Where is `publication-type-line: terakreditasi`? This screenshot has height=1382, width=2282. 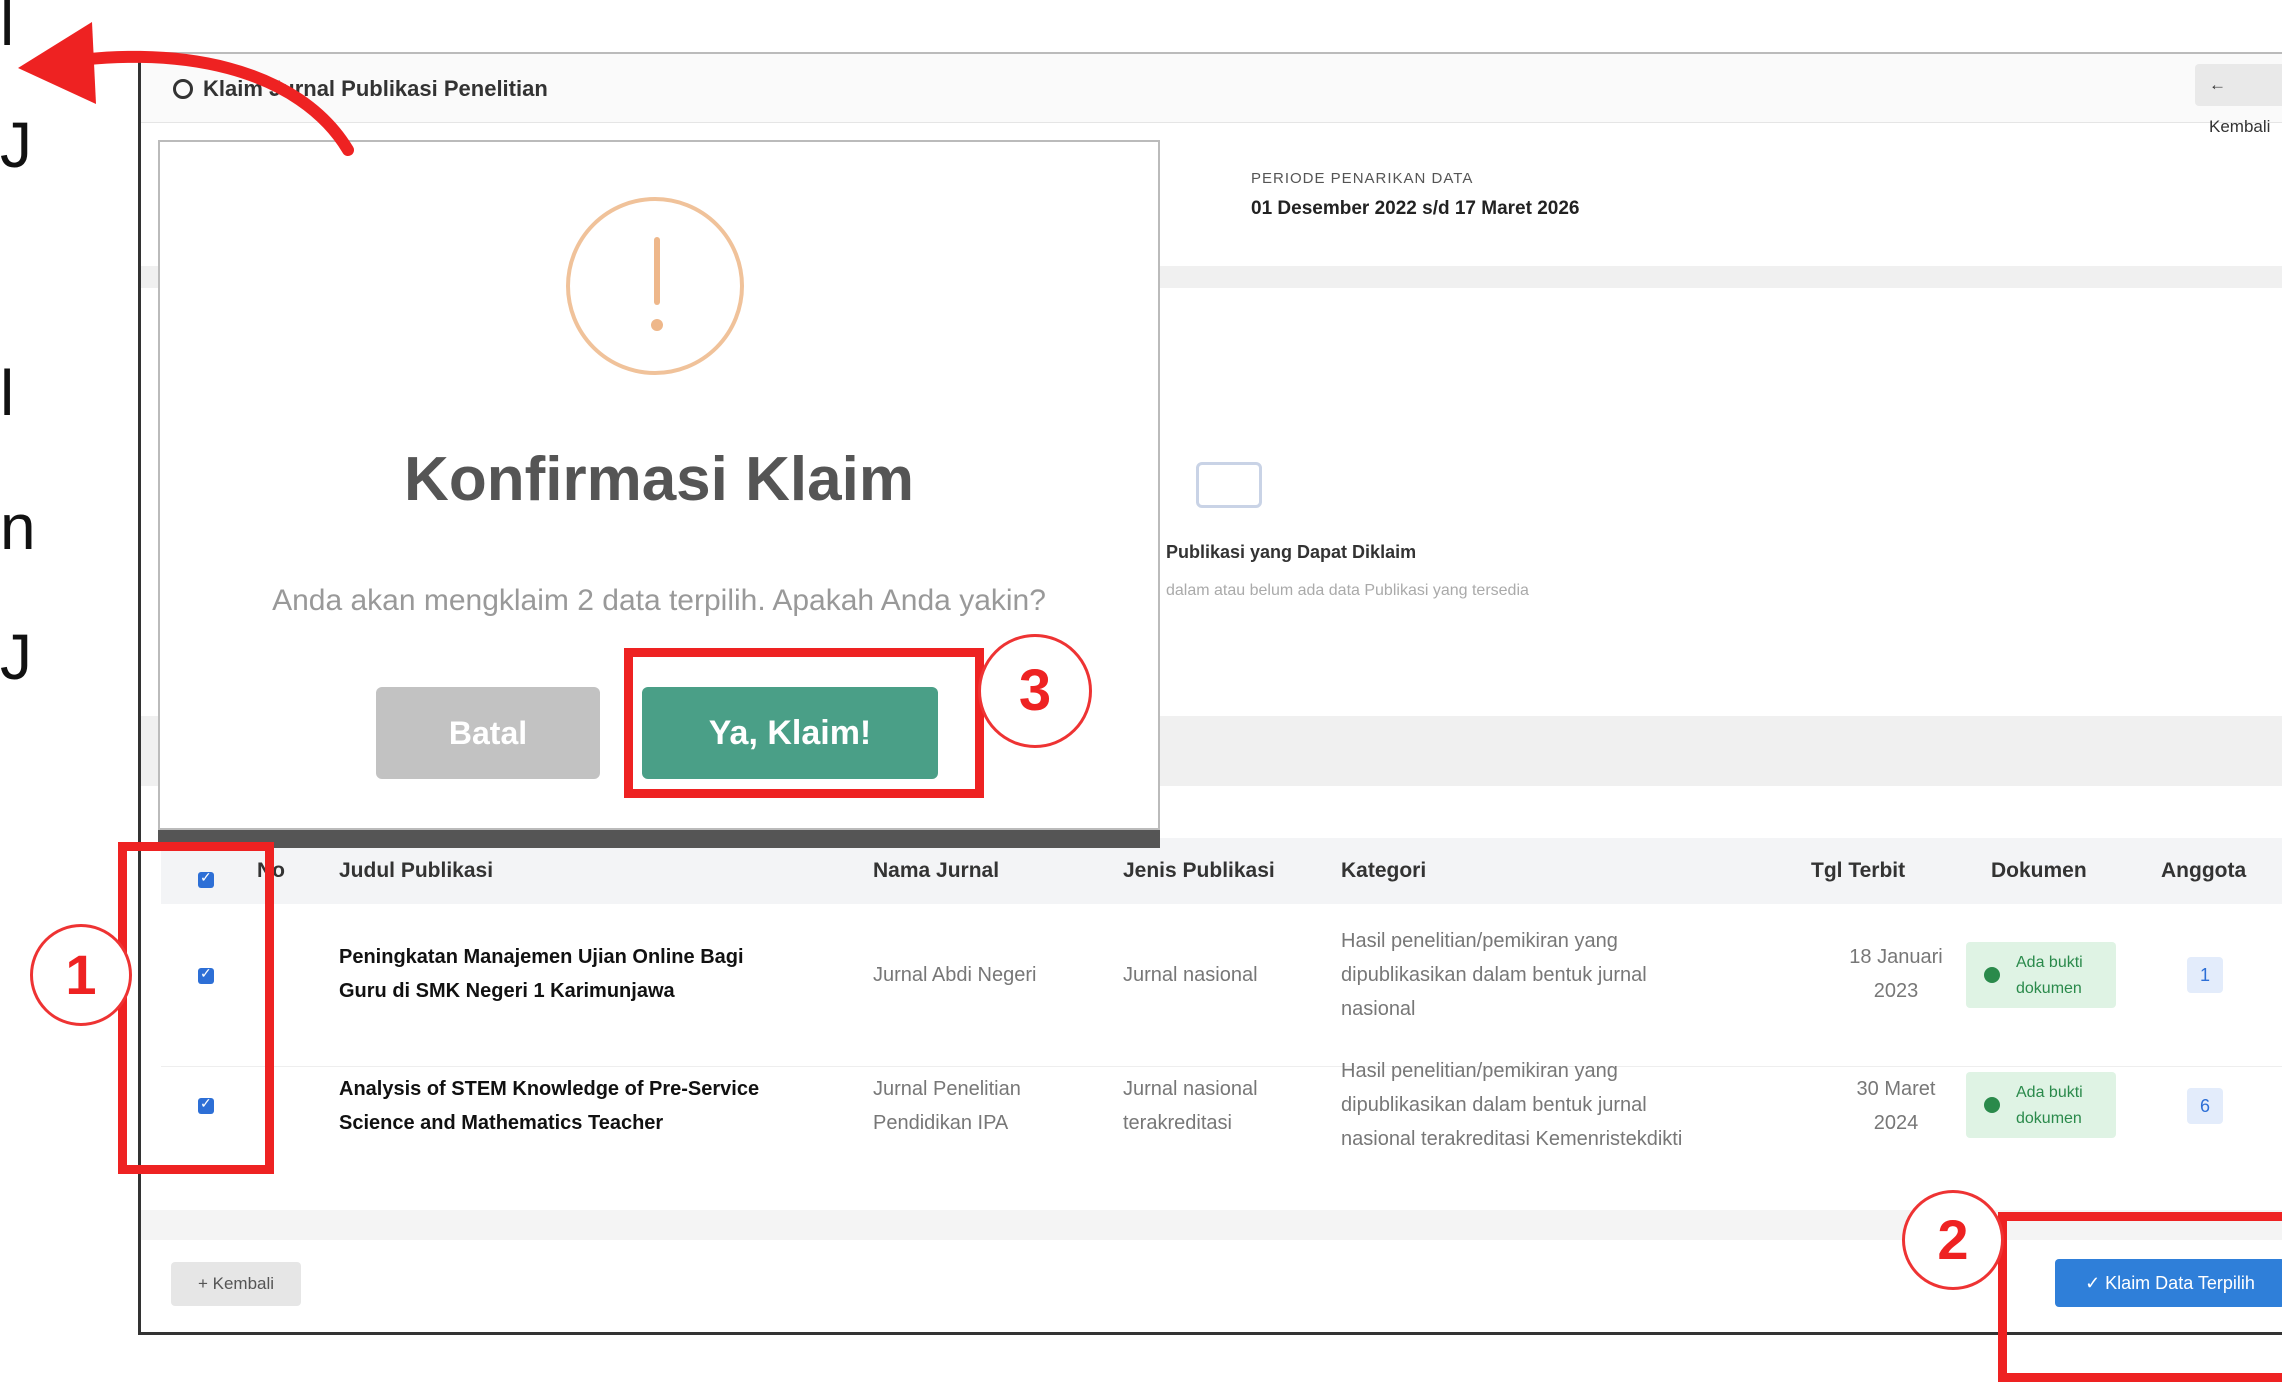
publication-type-line: terakreditasi is located at coordinates (1177, 1123).